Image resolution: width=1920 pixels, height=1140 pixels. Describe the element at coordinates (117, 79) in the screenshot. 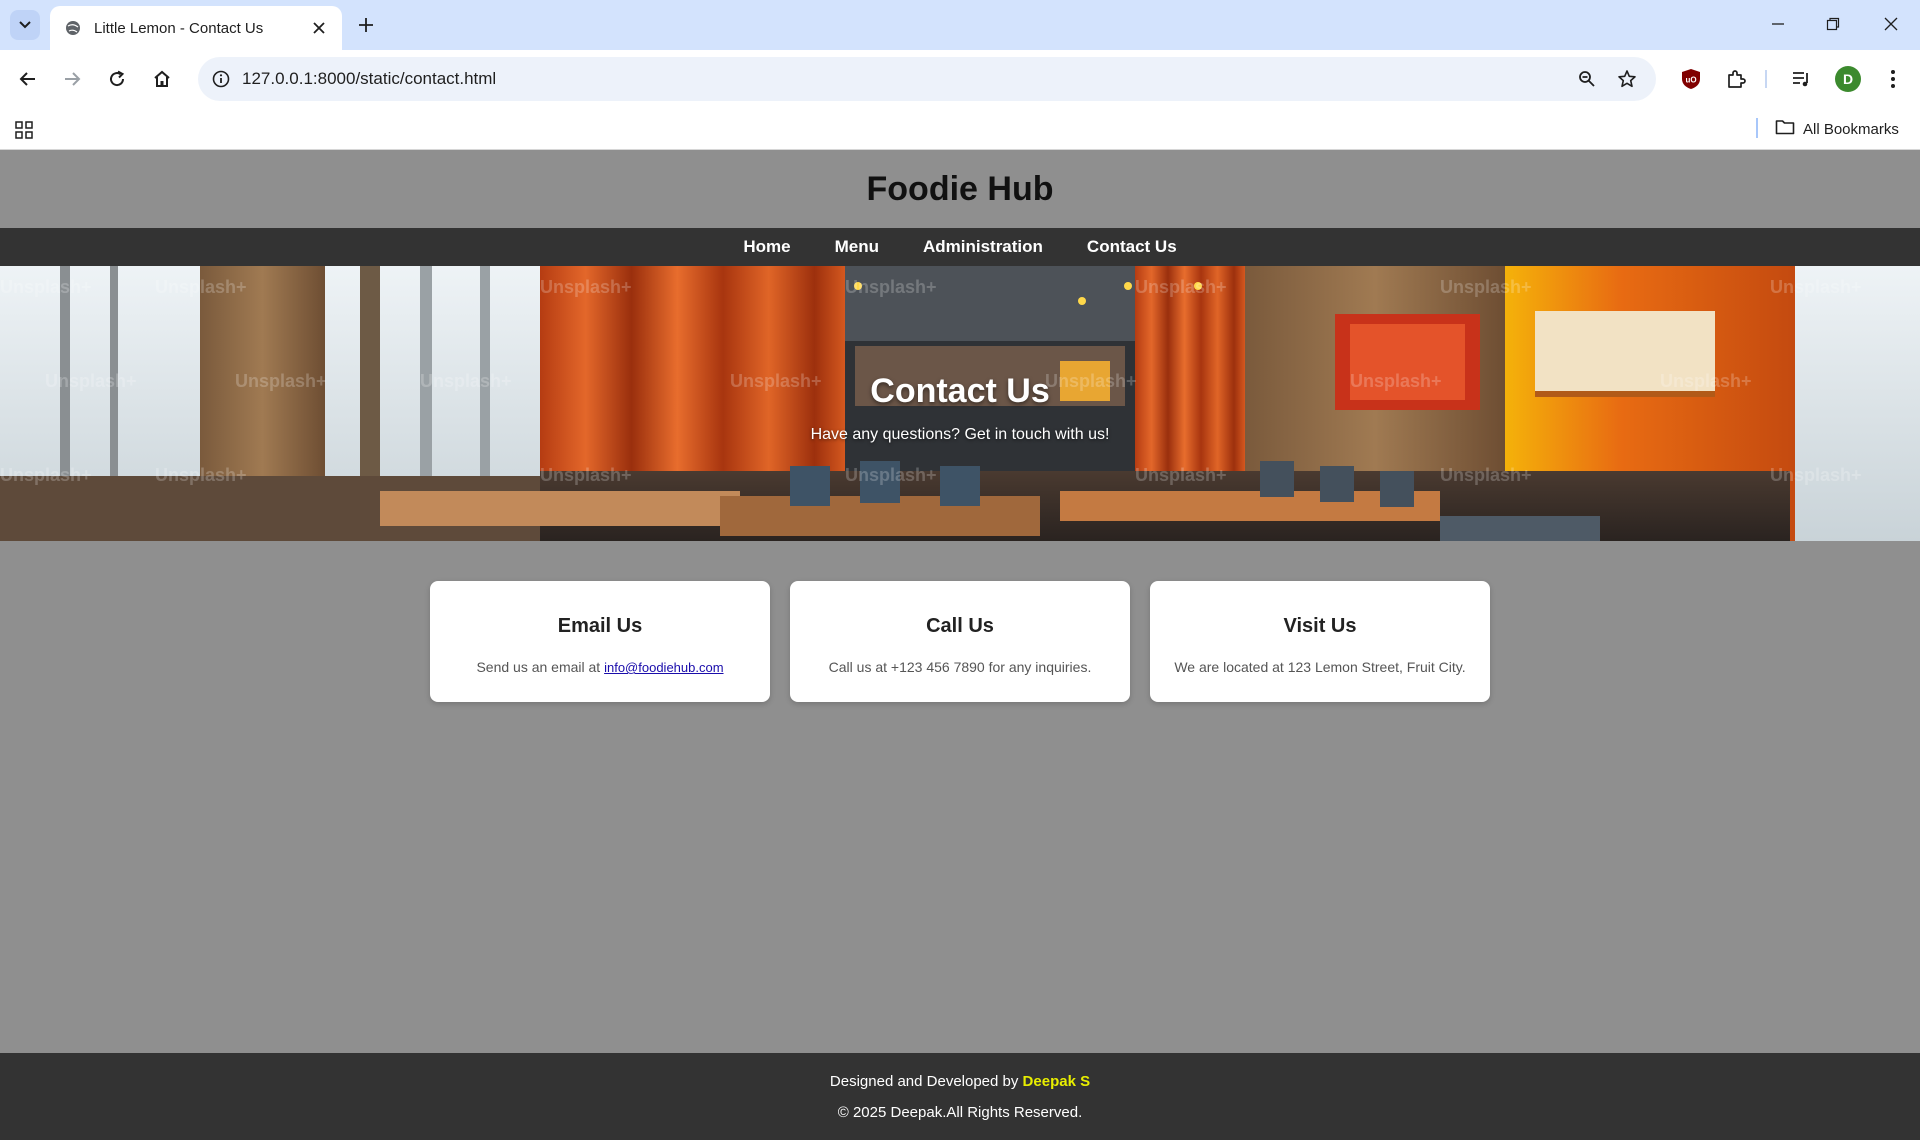

I see `reload-icon` at that location.